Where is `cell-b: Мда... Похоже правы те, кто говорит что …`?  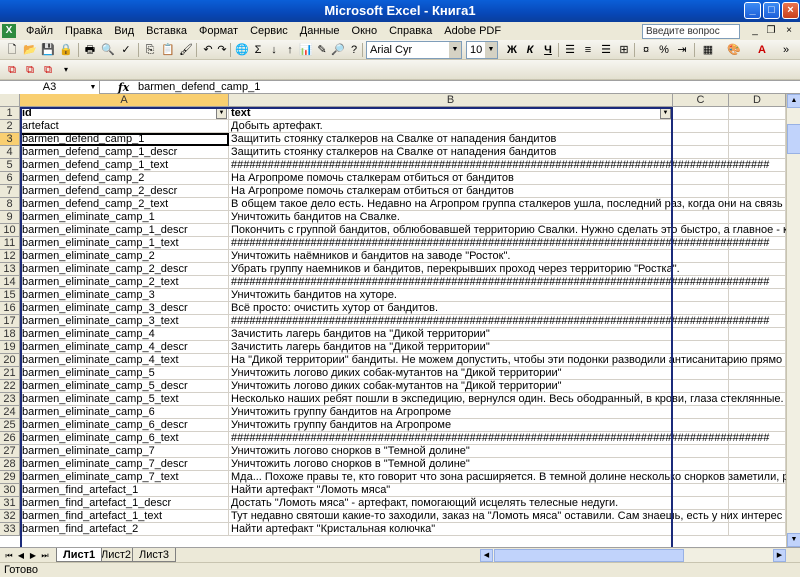 cell-b: Мда... Похоже правы те, кто говорит что … is located at coordinates (507, 477).